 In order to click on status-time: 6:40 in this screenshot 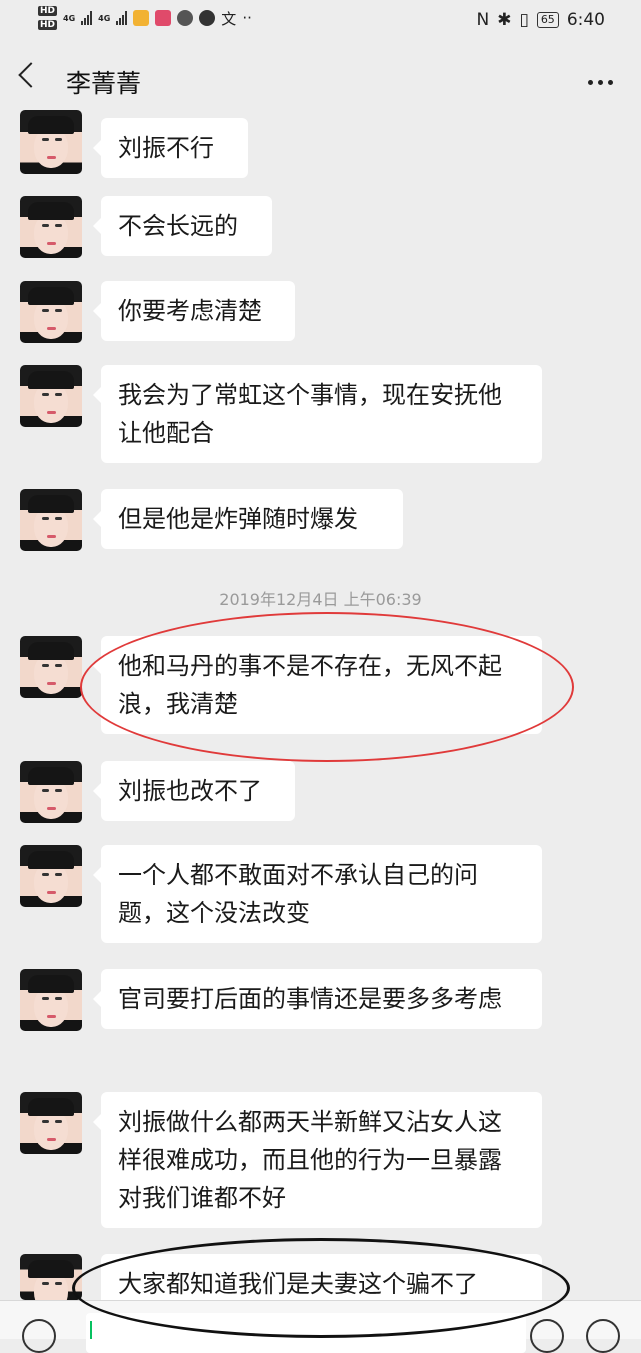, I will do `click(585, 20)`.